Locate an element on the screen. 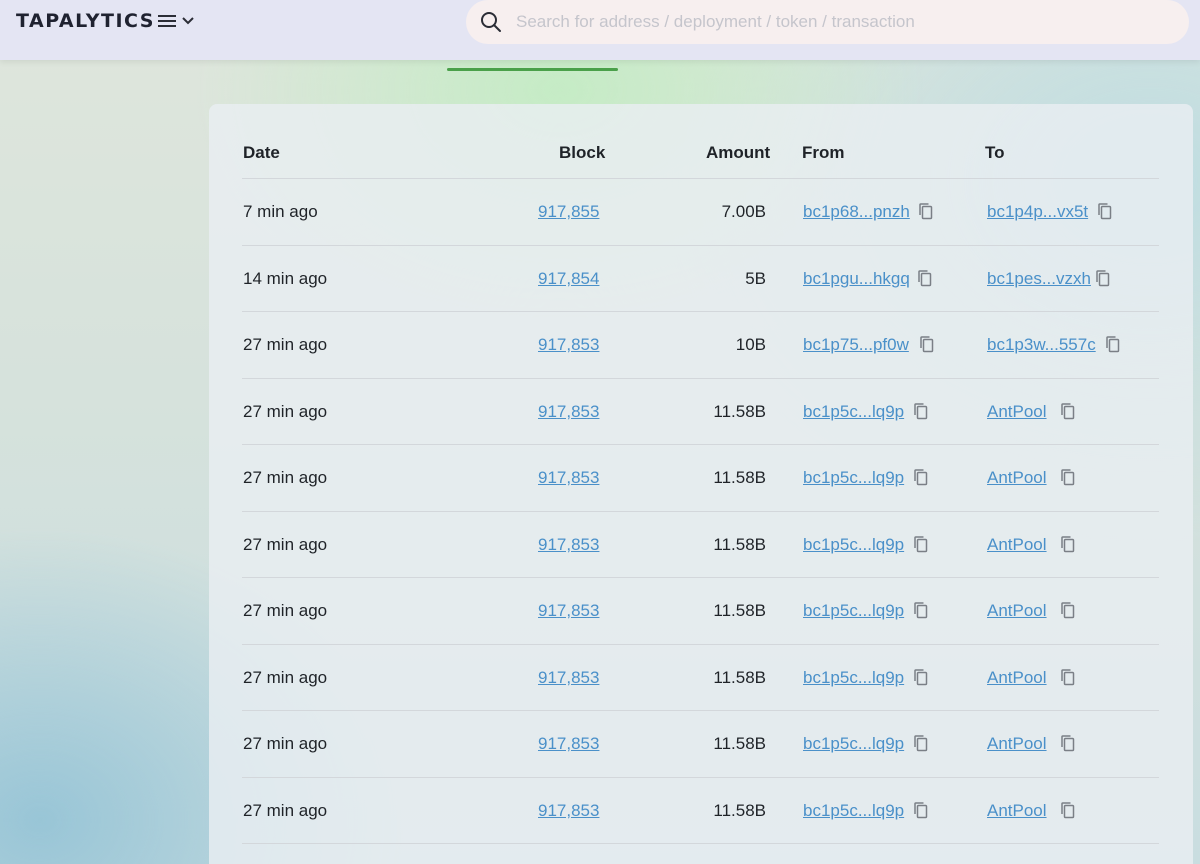  hamburger-icon is located at coordinates (167, 21).